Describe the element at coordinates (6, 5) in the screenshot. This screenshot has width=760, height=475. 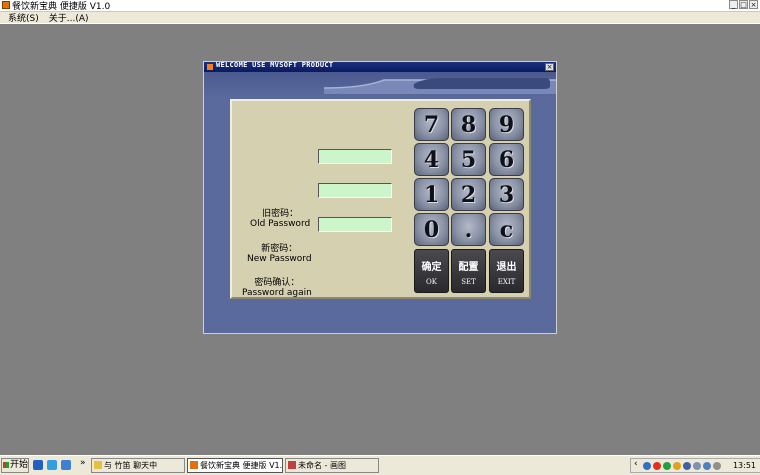
I see `app-icon` at that location.